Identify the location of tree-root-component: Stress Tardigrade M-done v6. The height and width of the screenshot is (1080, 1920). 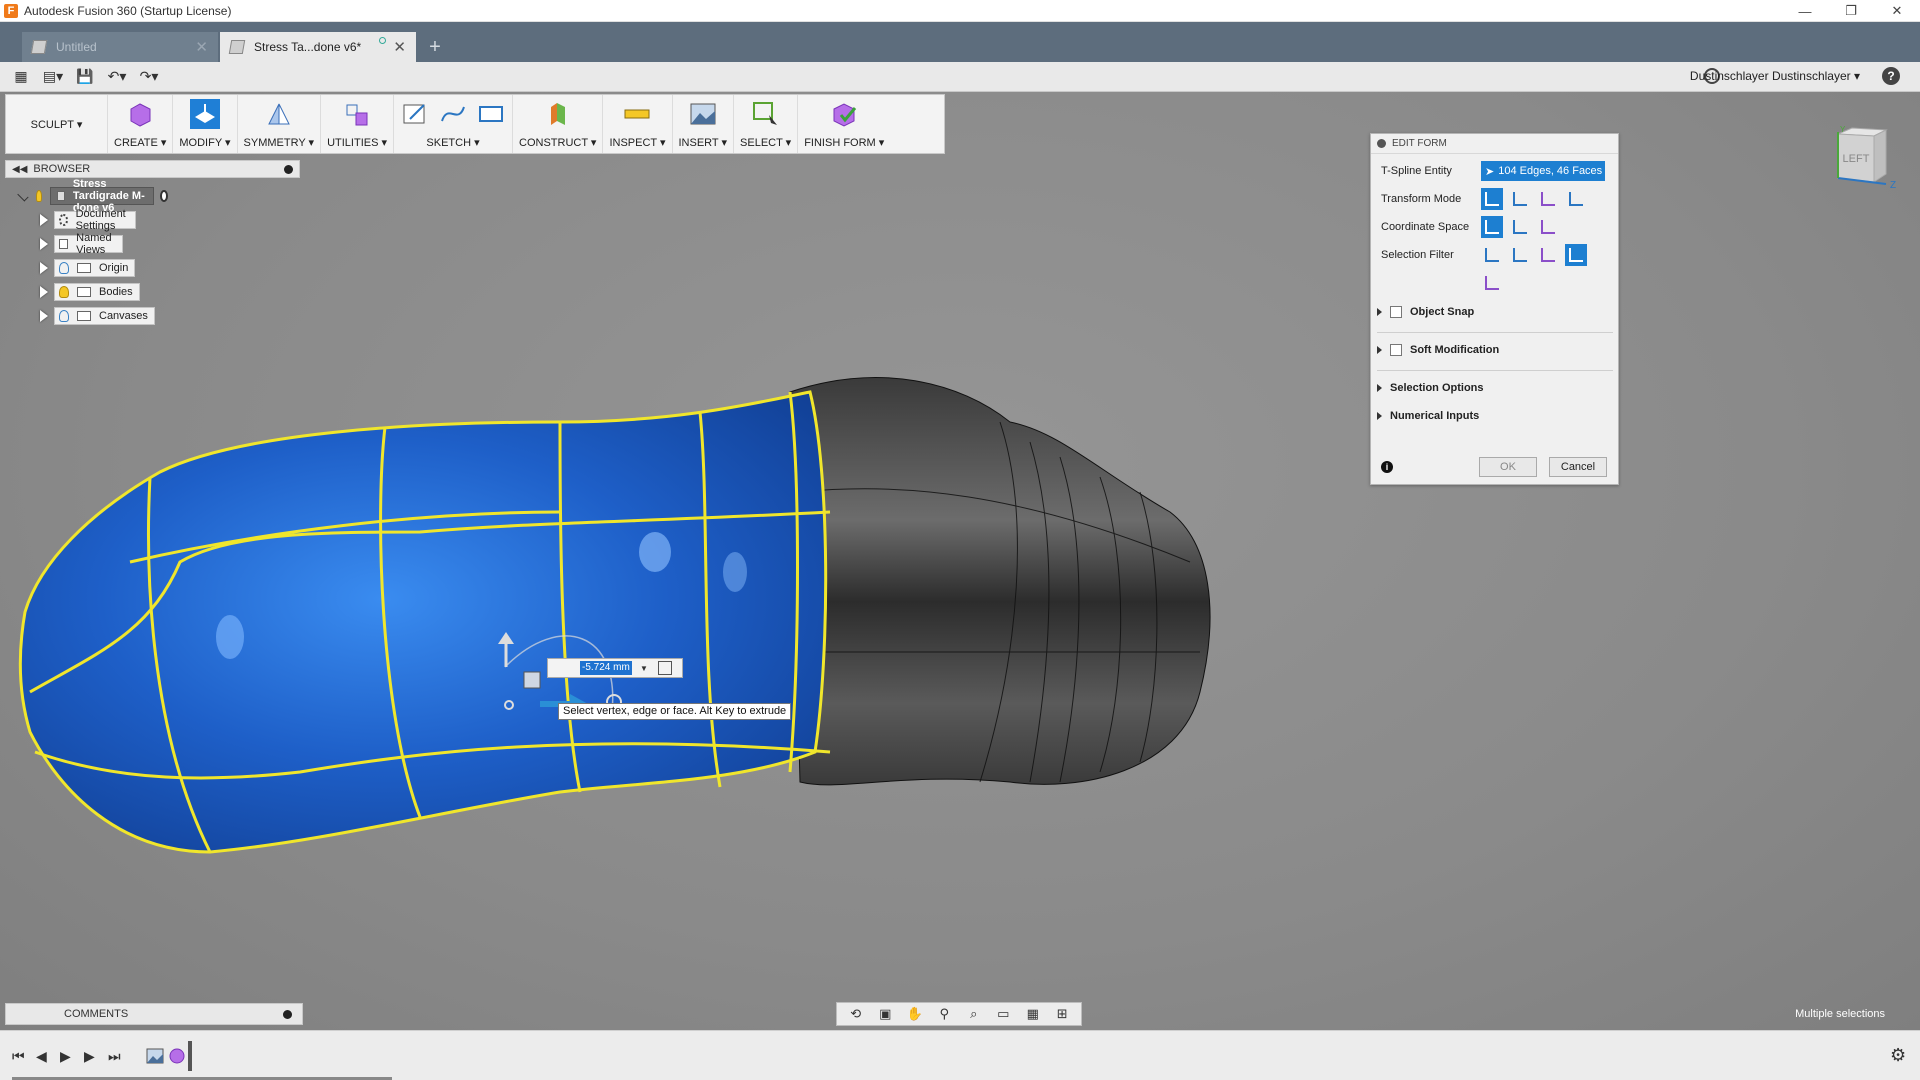
(93, 196).